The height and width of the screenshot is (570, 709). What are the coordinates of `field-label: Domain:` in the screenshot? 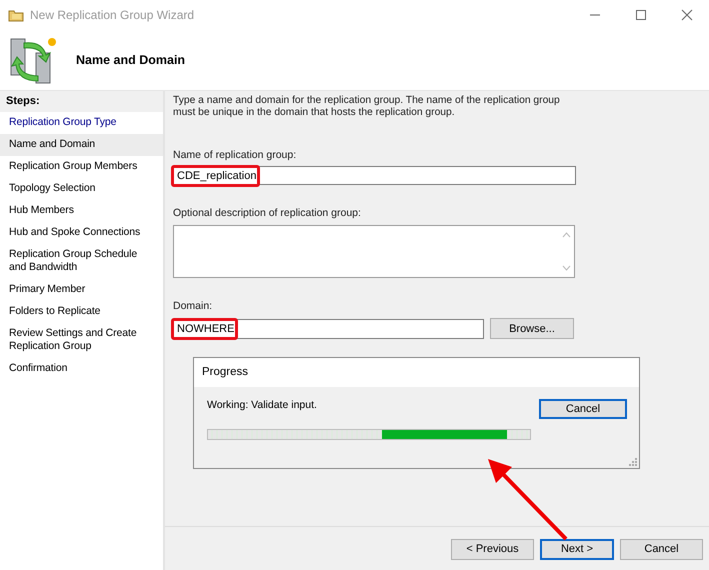 It's located at (193, 306).